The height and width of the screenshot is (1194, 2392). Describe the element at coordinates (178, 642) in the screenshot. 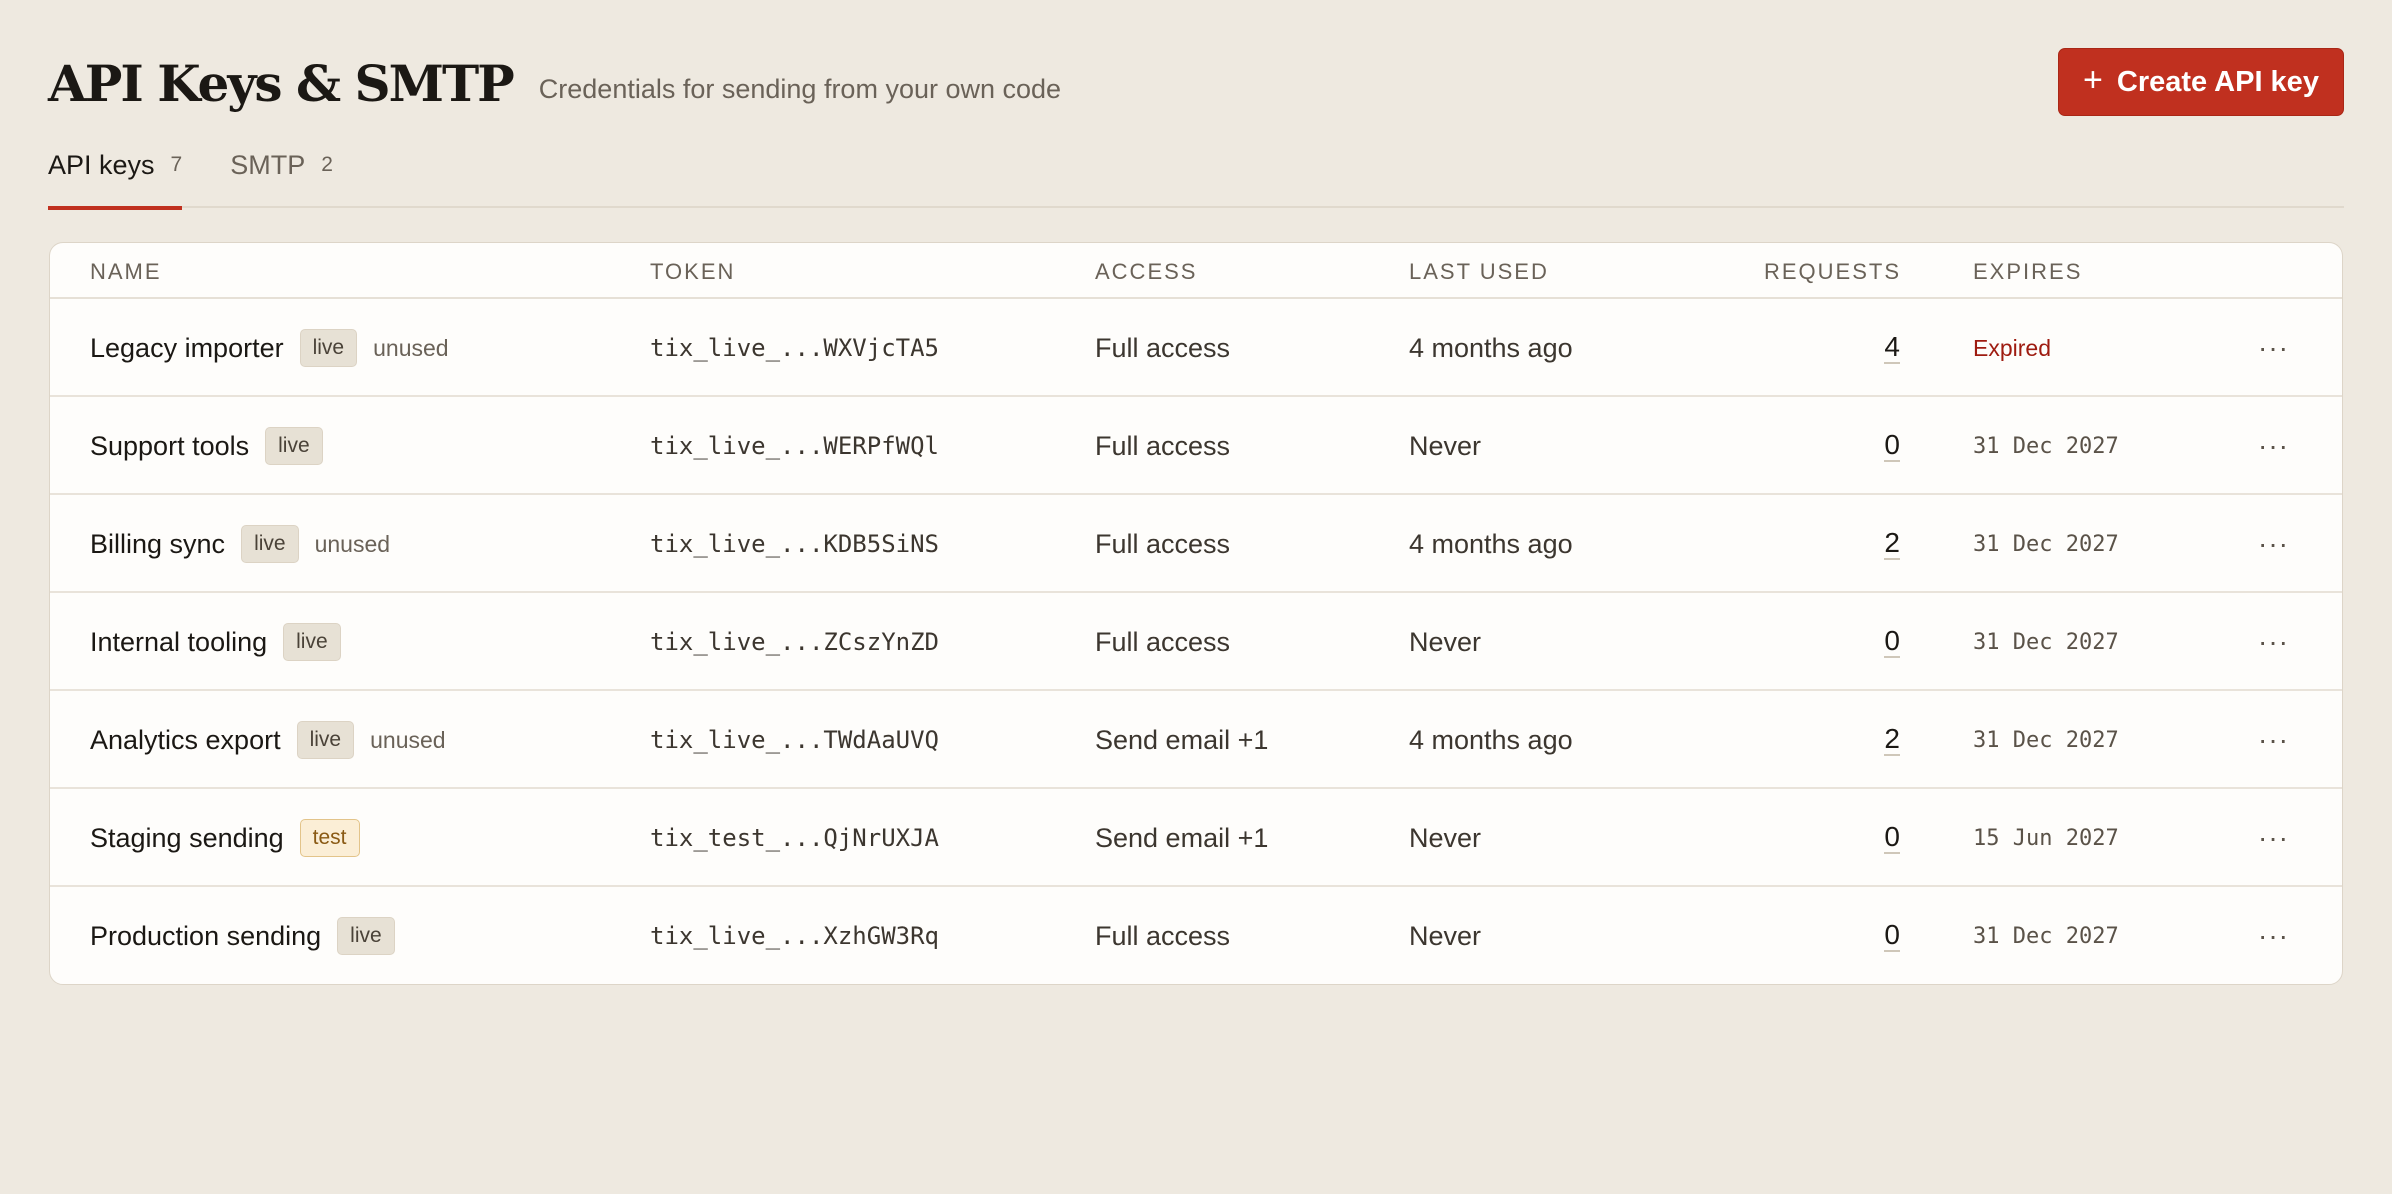

I see `key-name: Internal tooling` at that location.